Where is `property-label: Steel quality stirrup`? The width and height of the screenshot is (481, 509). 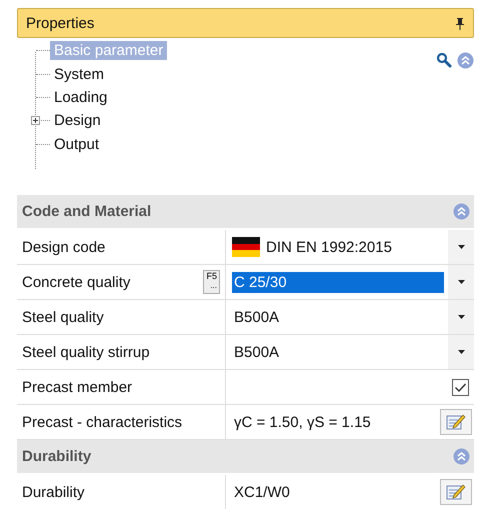
property-label: Steel quality stirrup is located at coordinates (86, 352).